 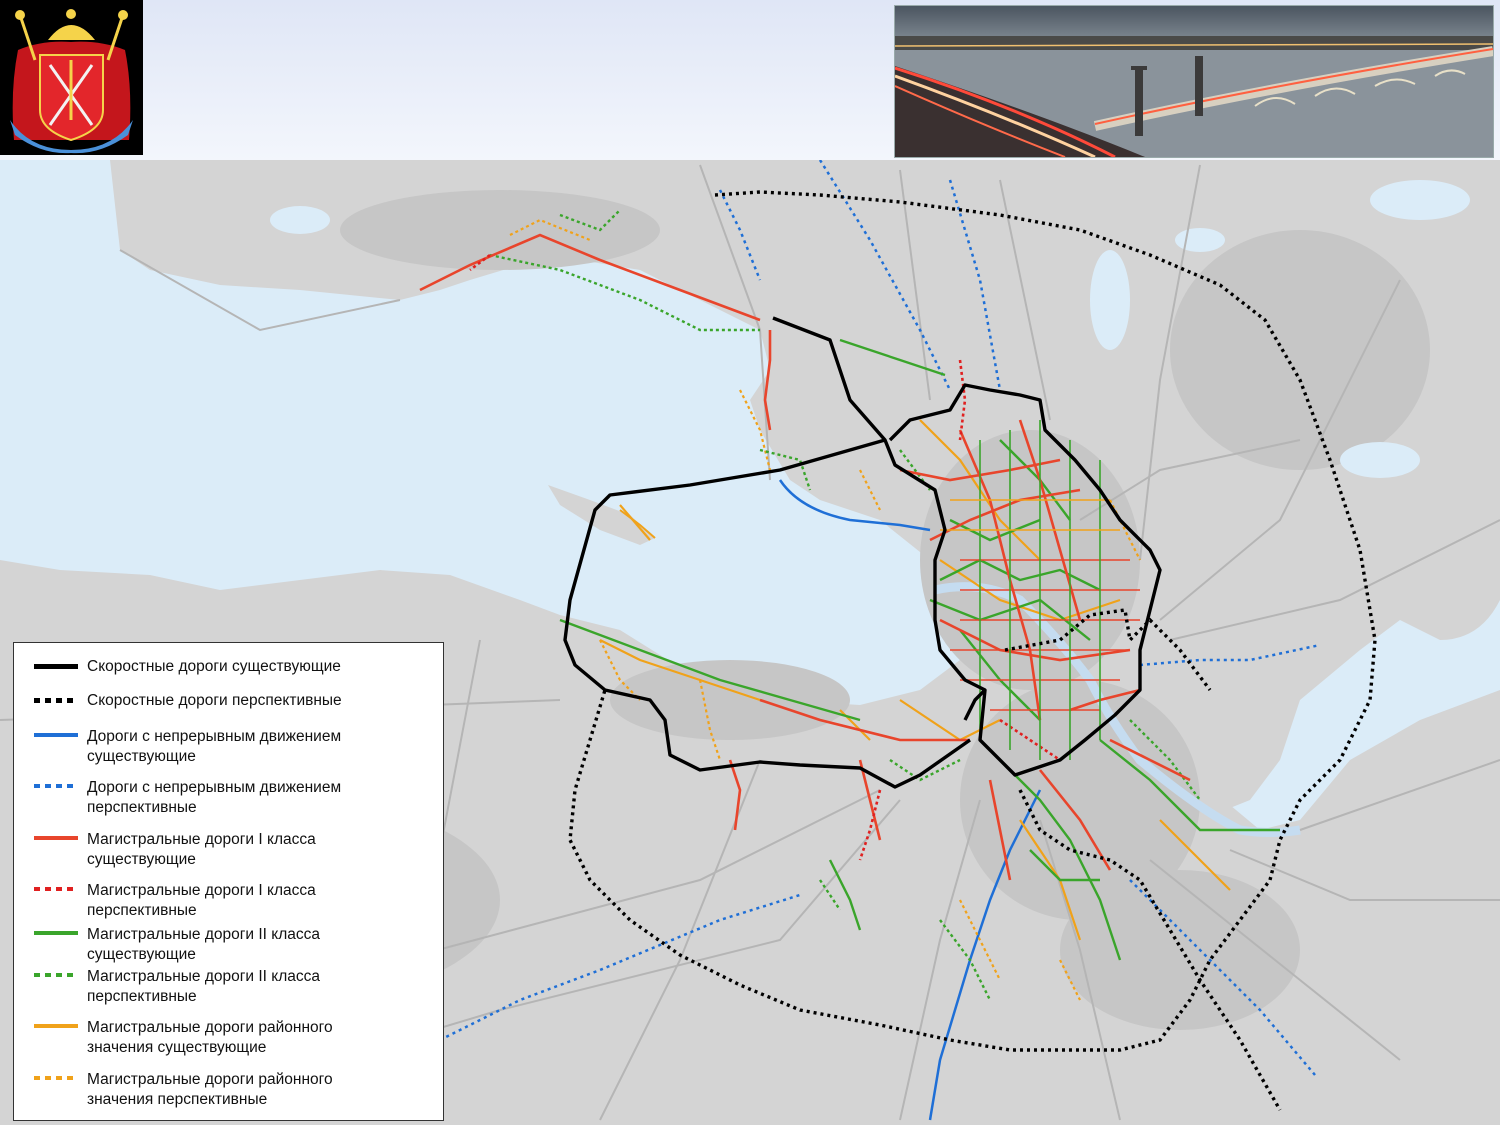 What do you see at coordinates (1194, 81) in the screenshot?
I see `bridge-photo` at bounding box center [1194, 81].